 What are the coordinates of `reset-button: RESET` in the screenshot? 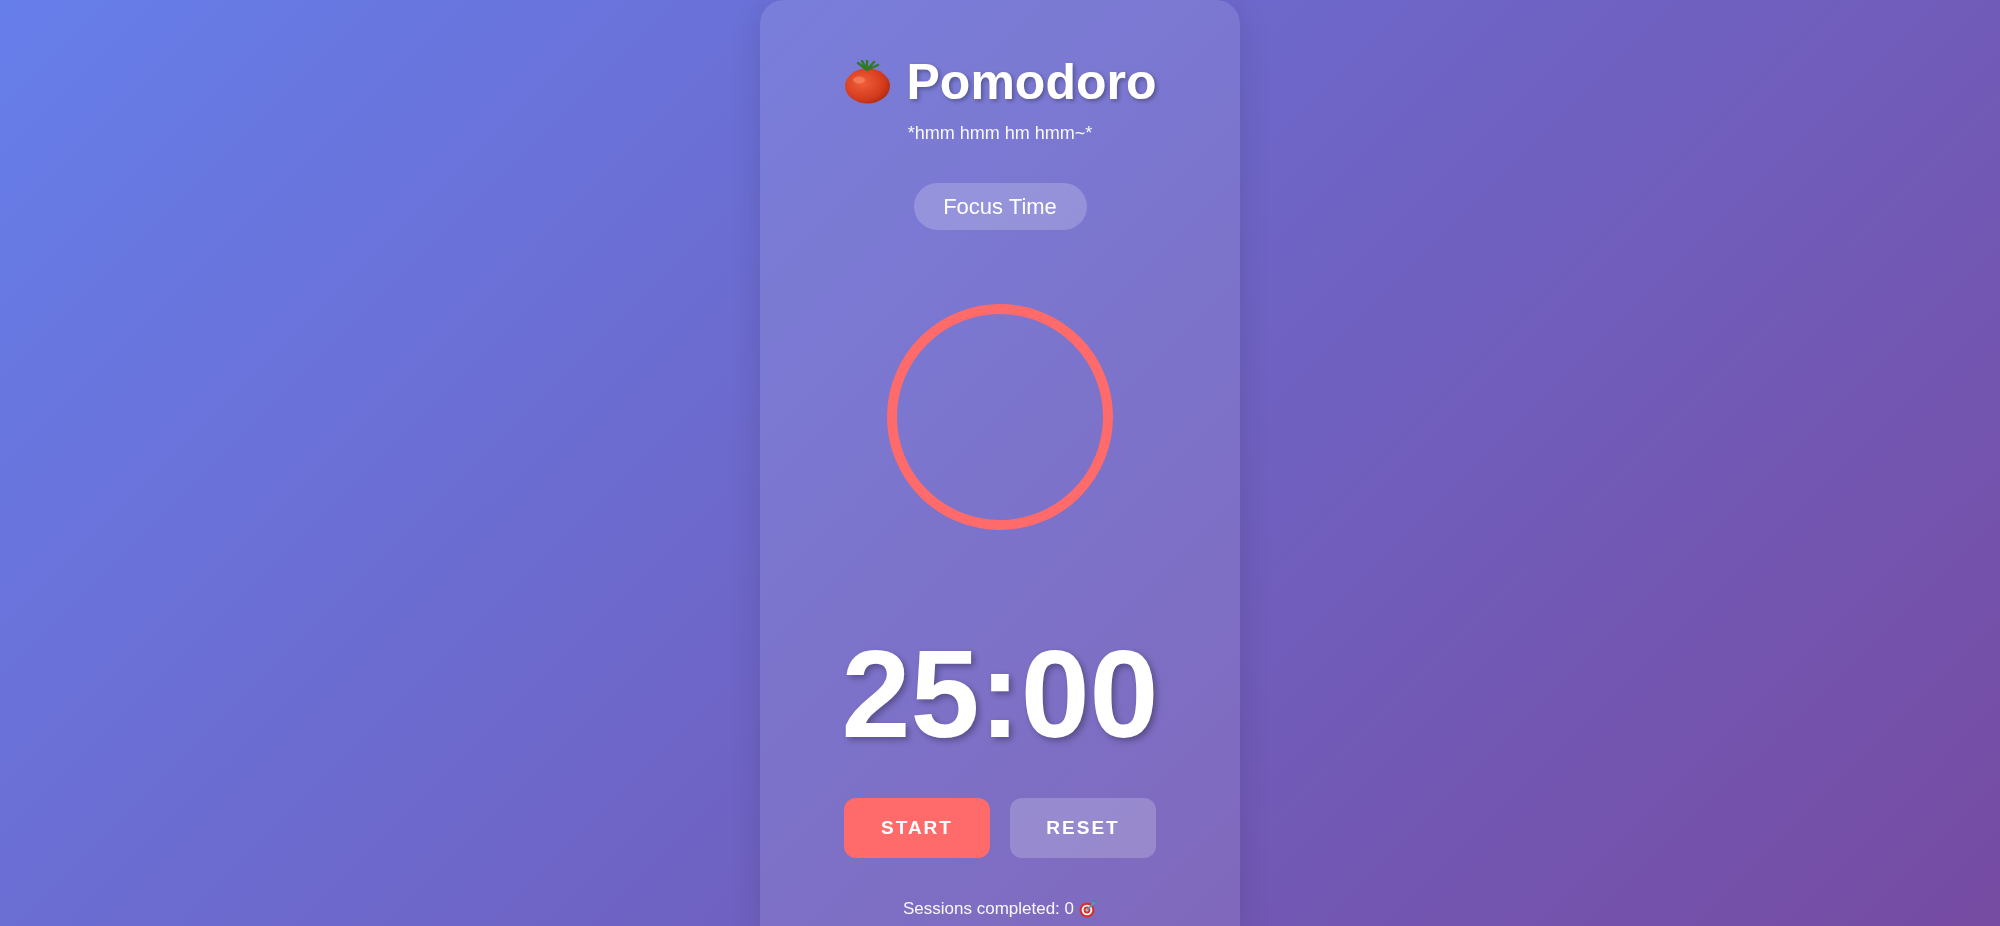 It's located at (1083, 828).